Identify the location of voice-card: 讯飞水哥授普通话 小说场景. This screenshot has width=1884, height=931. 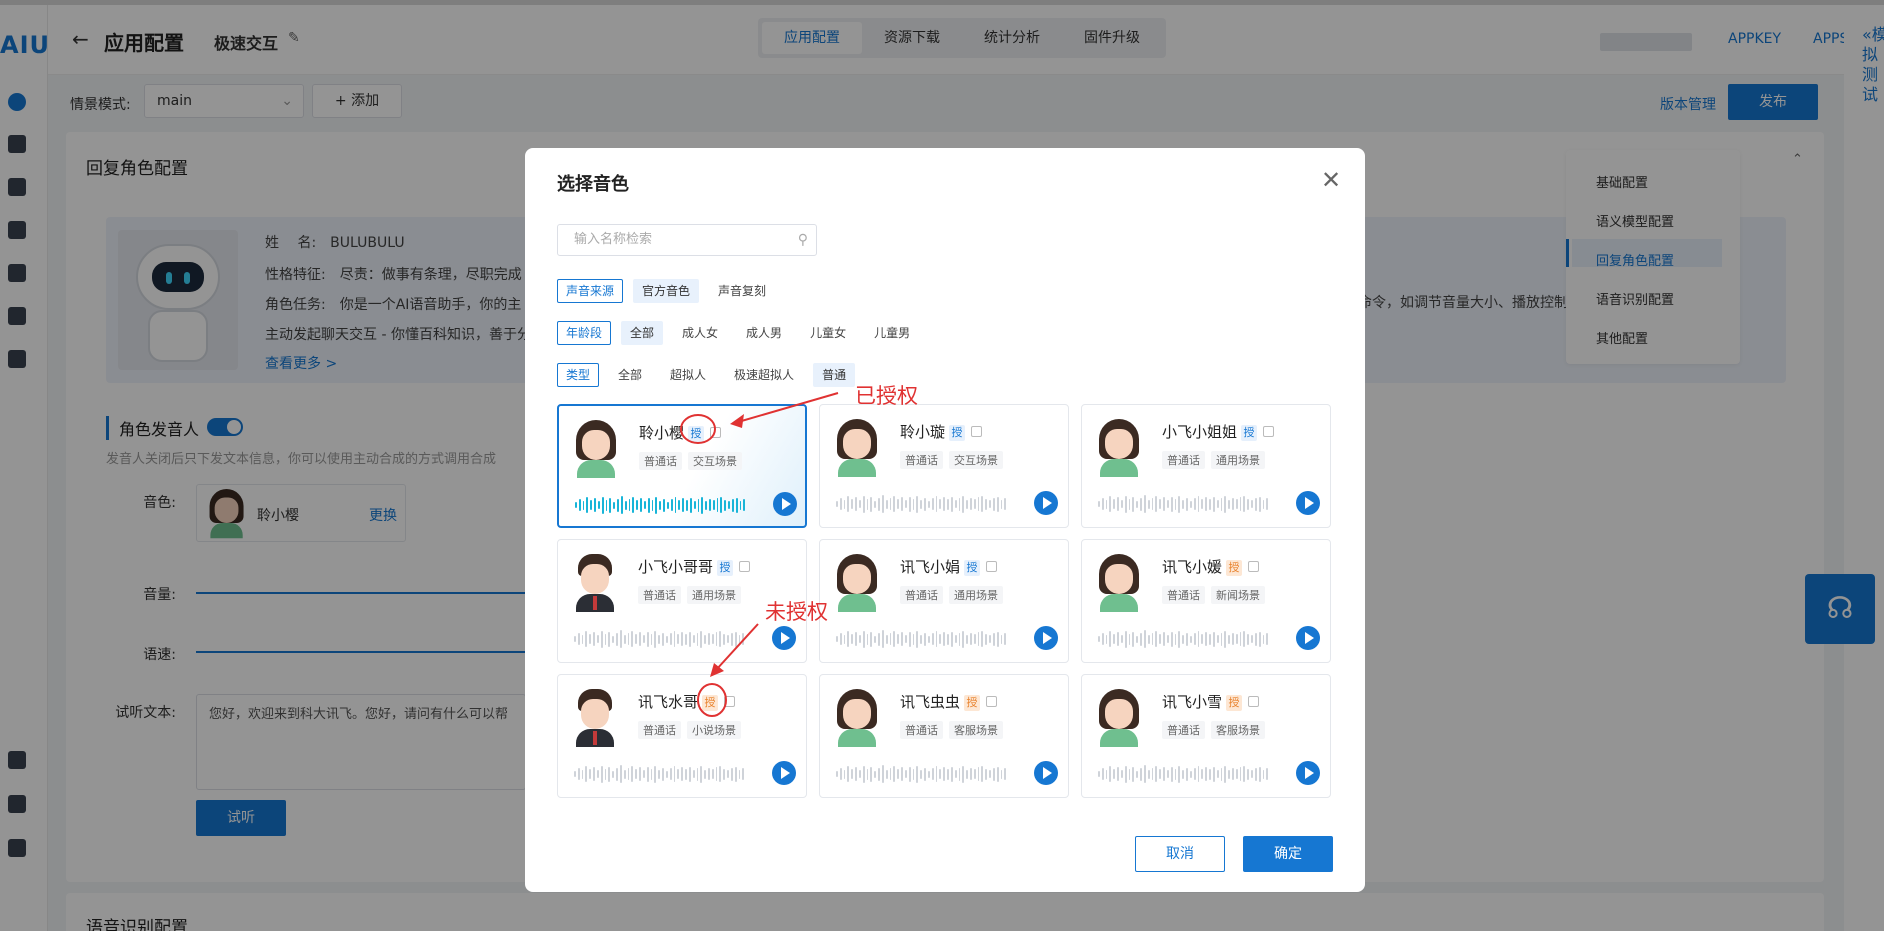
(682, 736).